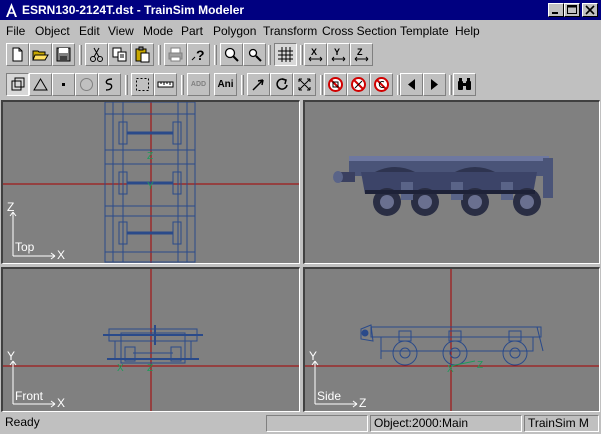 The image size is (601, 434). I want to click on move-tool-button, so click(258, 84).